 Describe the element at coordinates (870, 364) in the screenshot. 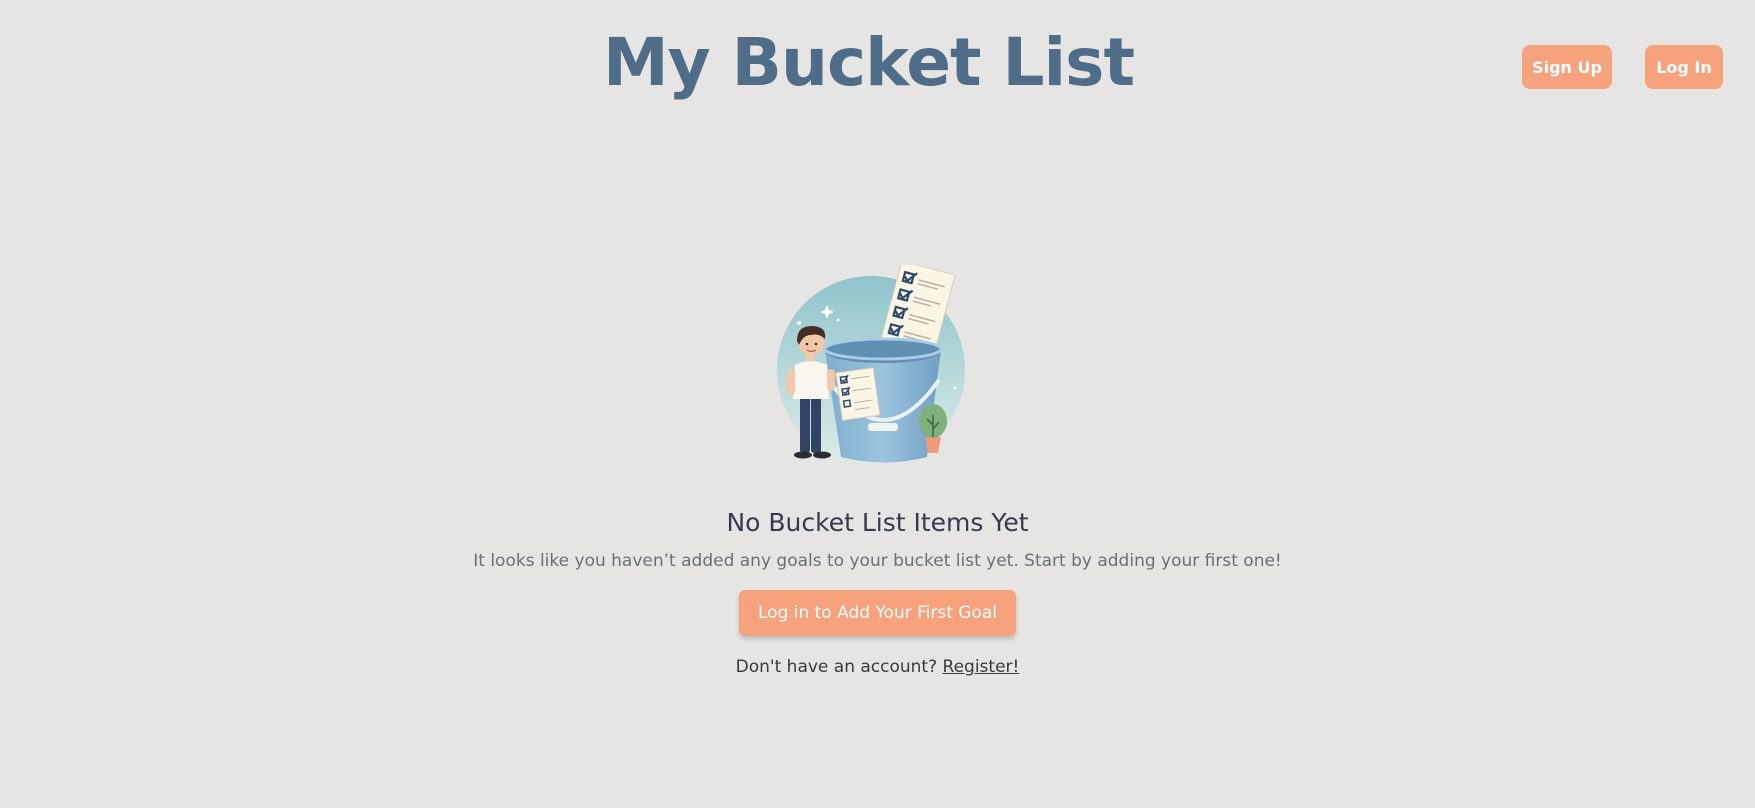

I see `bucket-list-illustration` at that location.